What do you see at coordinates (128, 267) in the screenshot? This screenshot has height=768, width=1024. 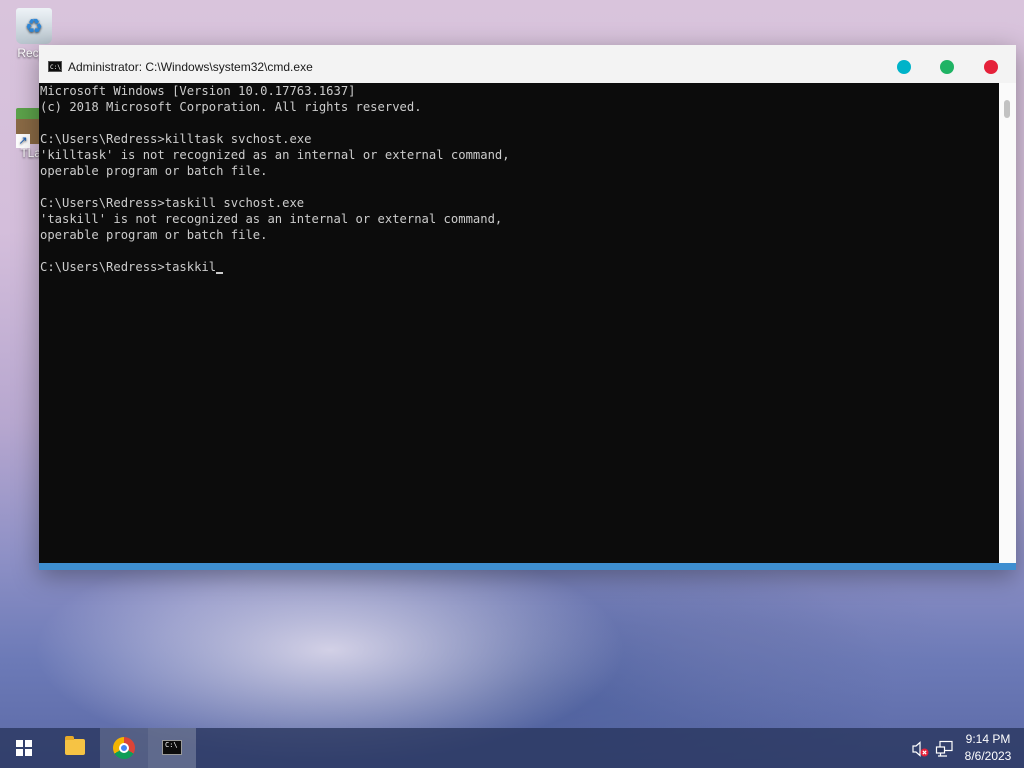 I see `console-input-text: C:\Users\Redress>taskkil` at bounding box center [128, 267].